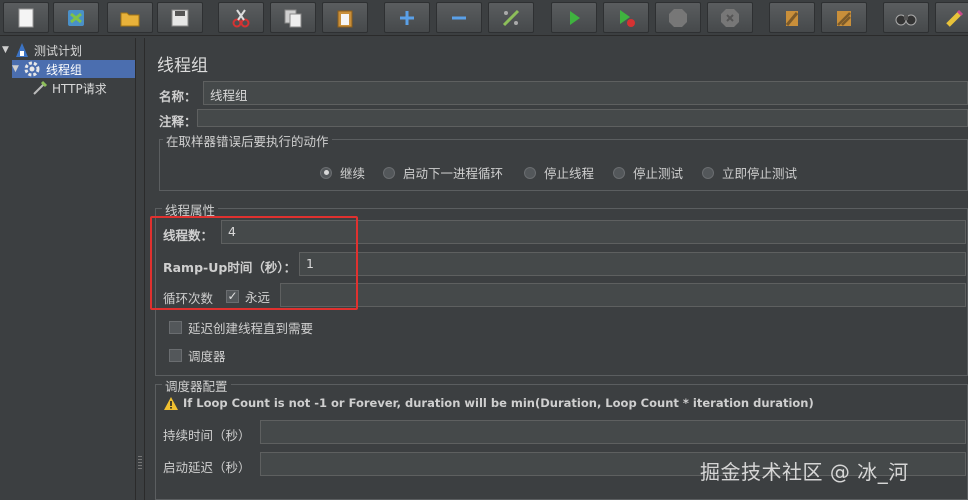 The image size is (968, 500). I want to click on tree-item-label: HTTP请求, so click(79, 88).